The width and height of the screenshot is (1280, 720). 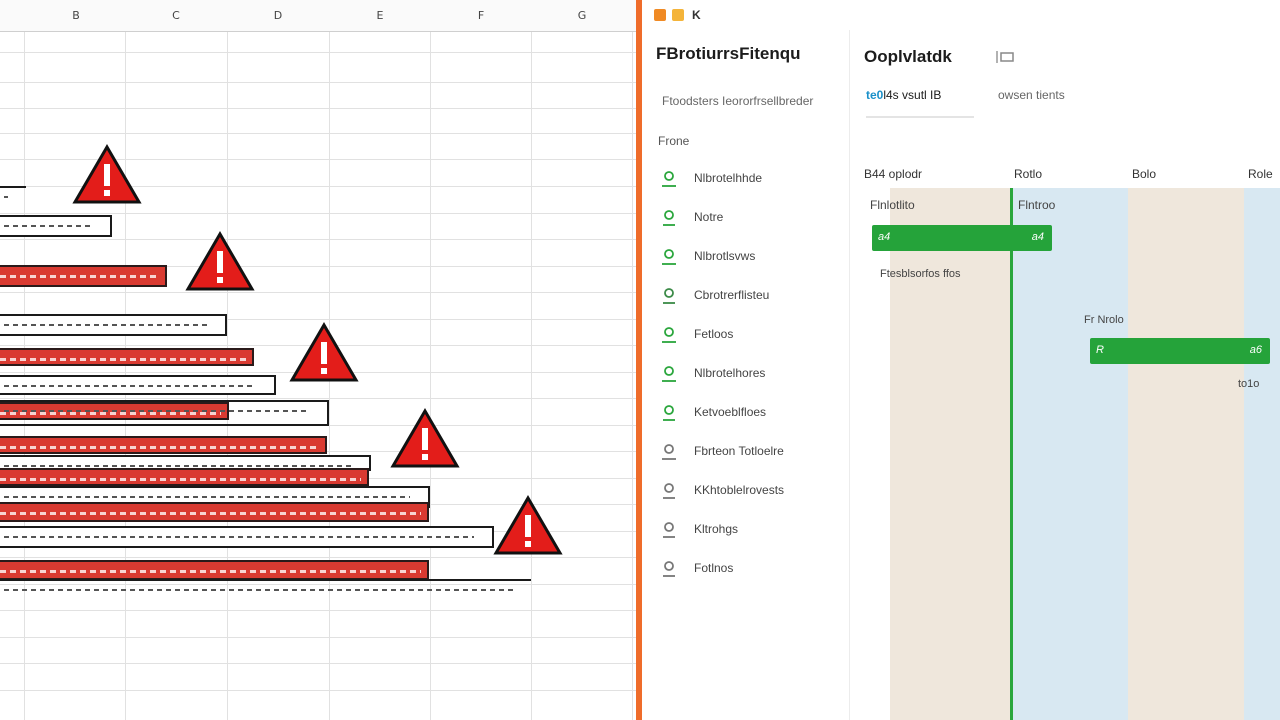 I want to click on sidebar-item: Nlbrotelhores, so click(x=750, y=374).